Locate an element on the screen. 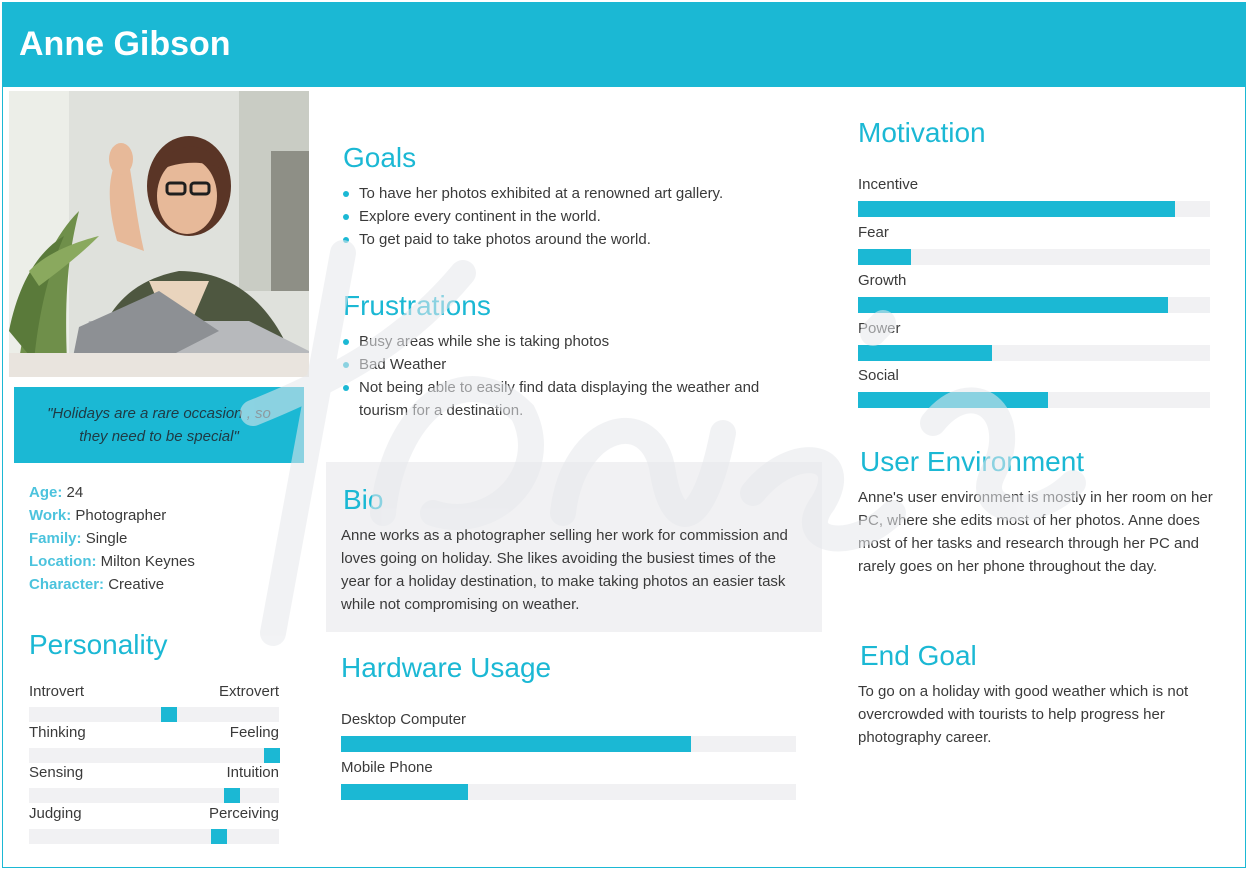 This screenshot has height=870, width=1249. scale-left-label: Thinking is located at coordinates (57, 732).